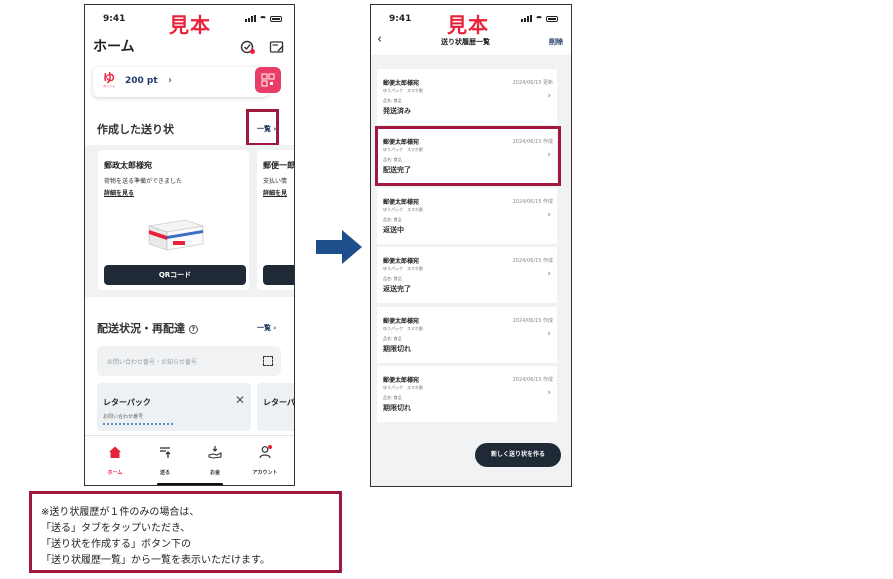 Image resolution: width=893 pixels, height=579 pixels. Describe the element at coordinates (275, 220) in the screenshot. I see `label-card: 郵便一郎 支払い情 詳細を見` at that location.